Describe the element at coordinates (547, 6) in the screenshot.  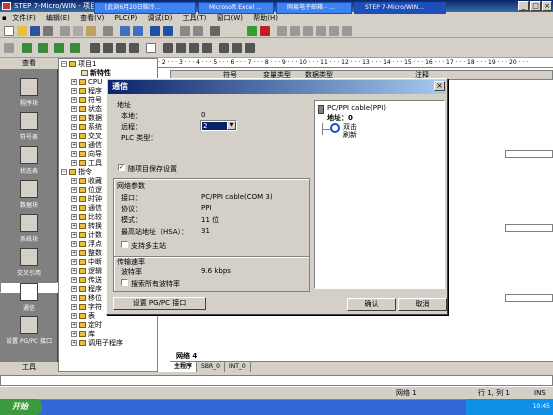
I see `close-window-button: ×` at that location.